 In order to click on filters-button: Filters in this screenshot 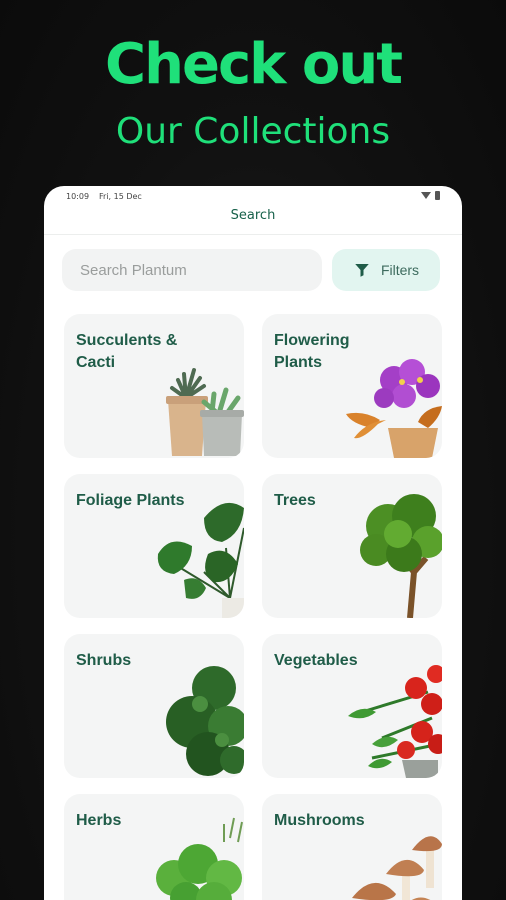, I will do `click(386, 270)`.